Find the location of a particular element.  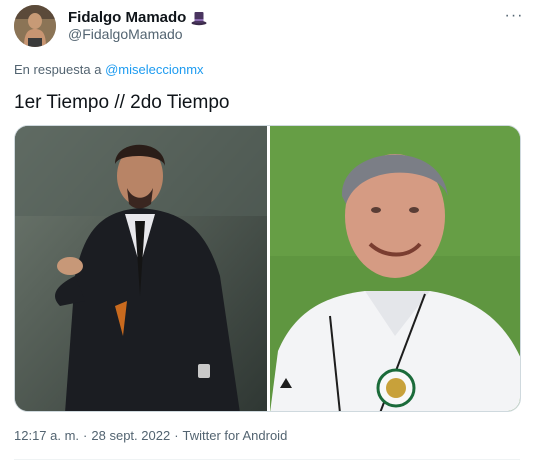

tweet-text: 1er Tiempo // 2do Tiempo is located at coordinates (122, 102).